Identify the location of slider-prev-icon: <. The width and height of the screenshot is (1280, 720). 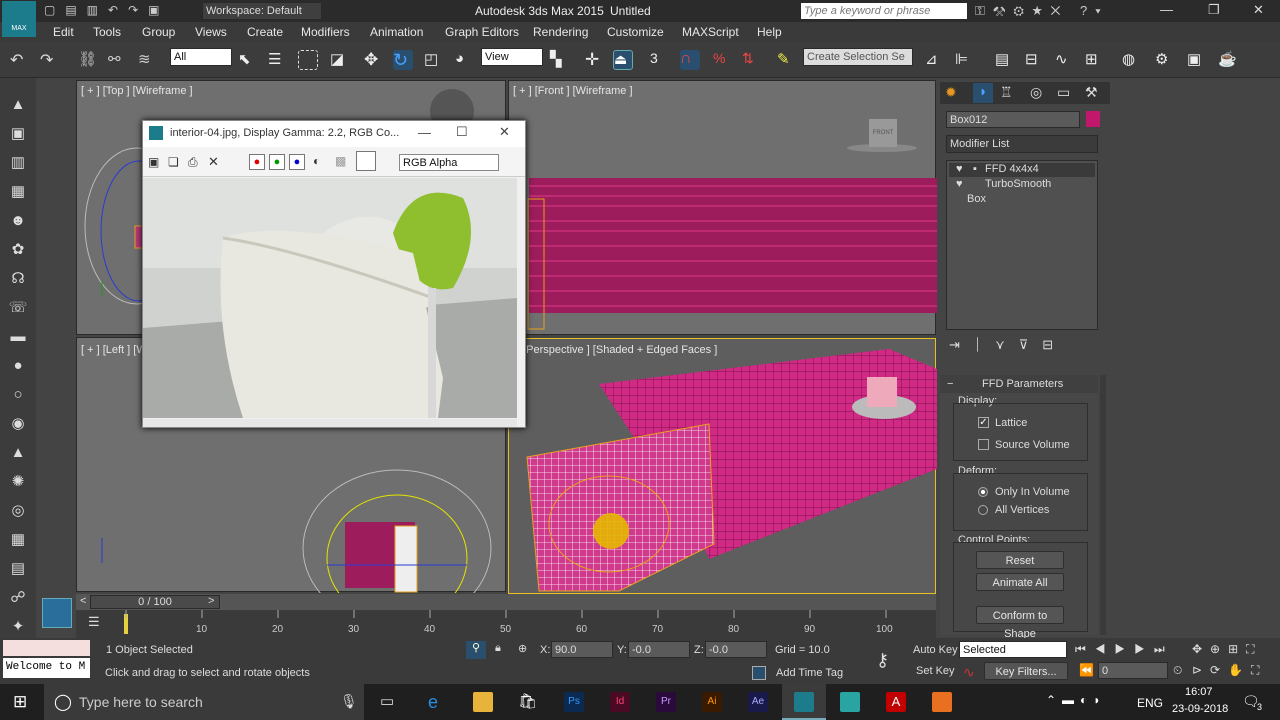
(83, 601).